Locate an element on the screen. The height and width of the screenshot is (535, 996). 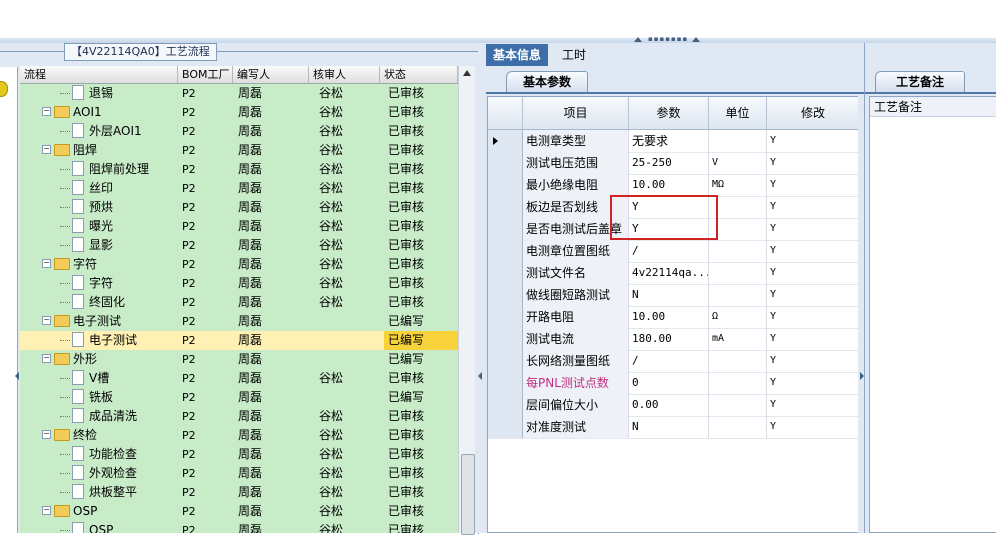
tree-node: − 电子测试 is located at coordinates (81, 321).